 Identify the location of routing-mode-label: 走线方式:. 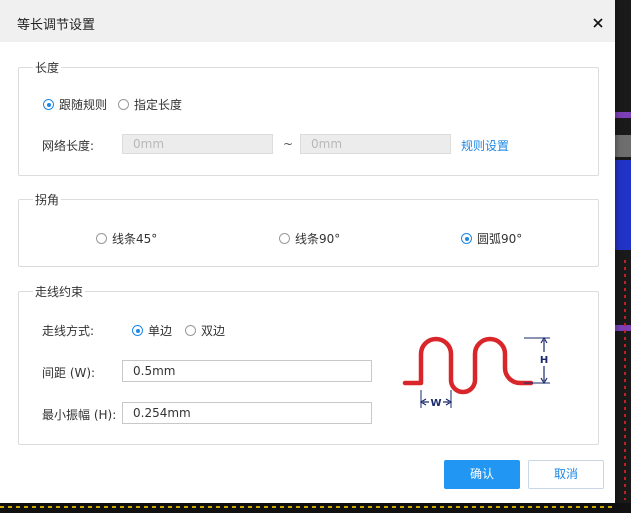
(68, 331).